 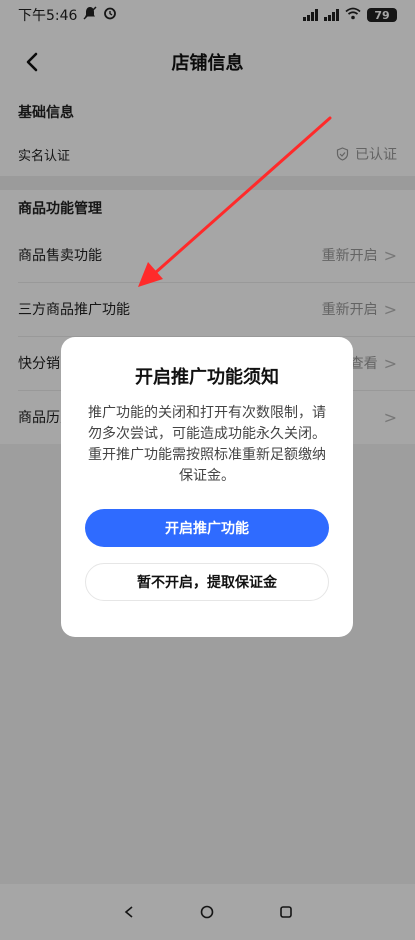 I want to click on withdraw-deposit-button: 暂不开启，提取保证金, so click(x=207, y=582).